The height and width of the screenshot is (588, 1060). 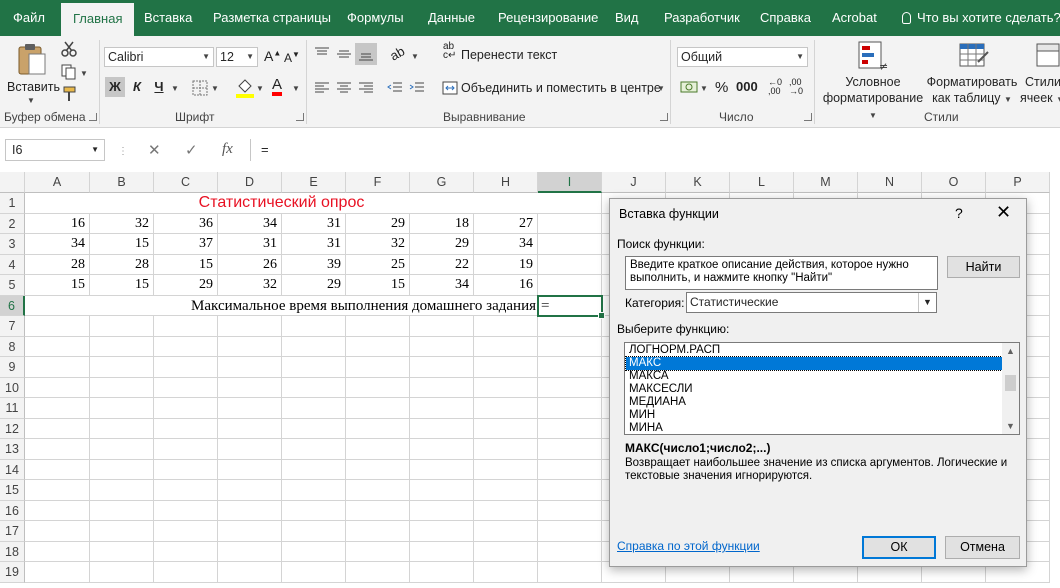 I want to click on name-box: I6 ▼, so click(x=55, y=150).